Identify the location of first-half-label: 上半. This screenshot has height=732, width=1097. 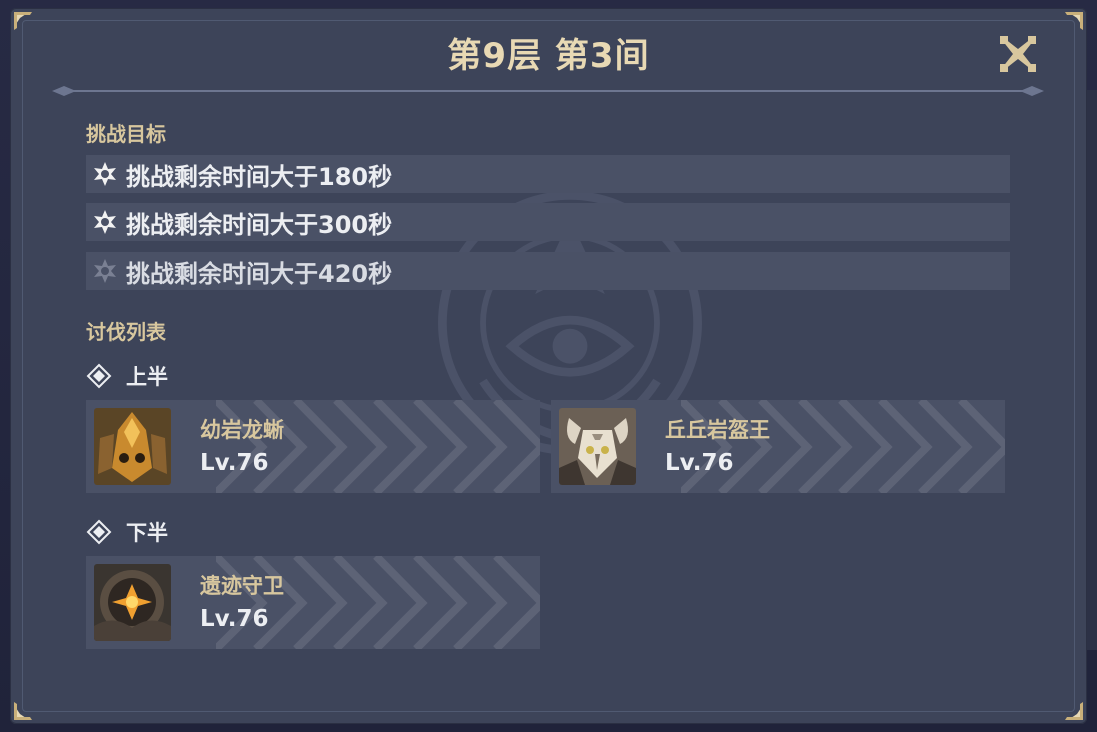
(147, 377).